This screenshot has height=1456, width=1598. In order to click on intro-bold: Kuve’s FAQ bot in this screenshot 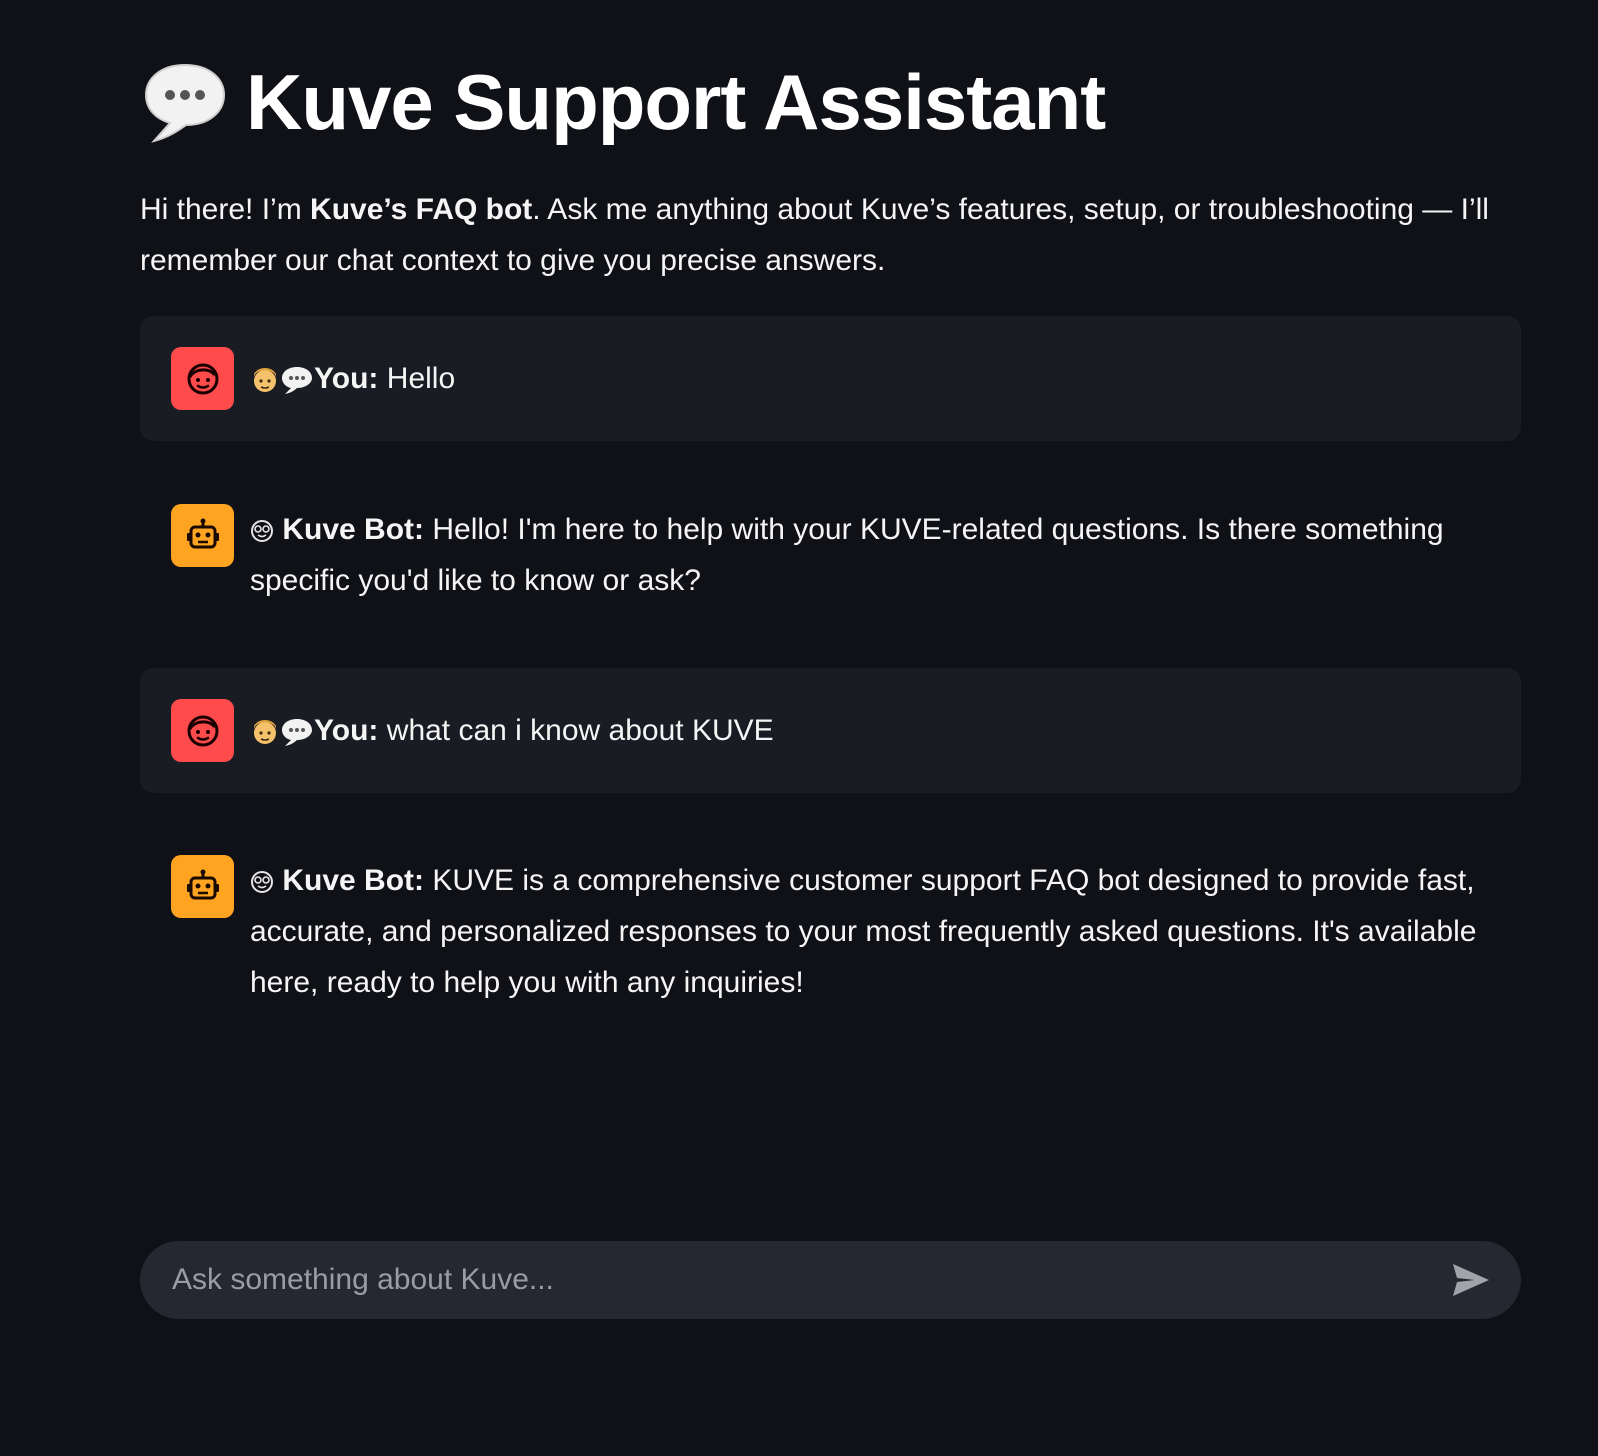, I will do `click(421, 209)`.